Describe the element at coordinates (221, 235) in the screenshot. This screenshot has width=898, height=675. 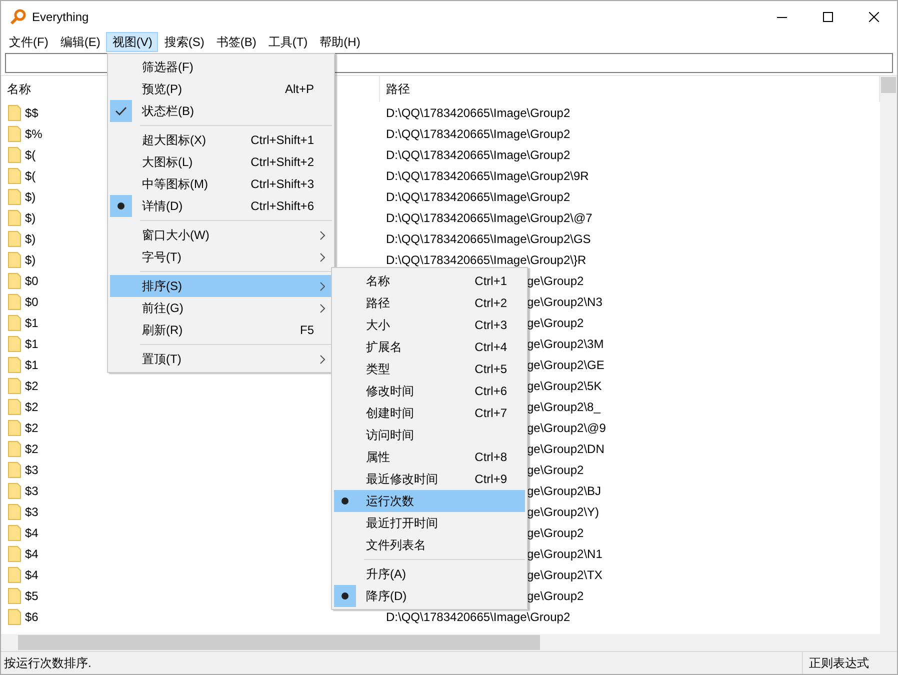
I see `menu-item: 窗口大小(W)` at that location.